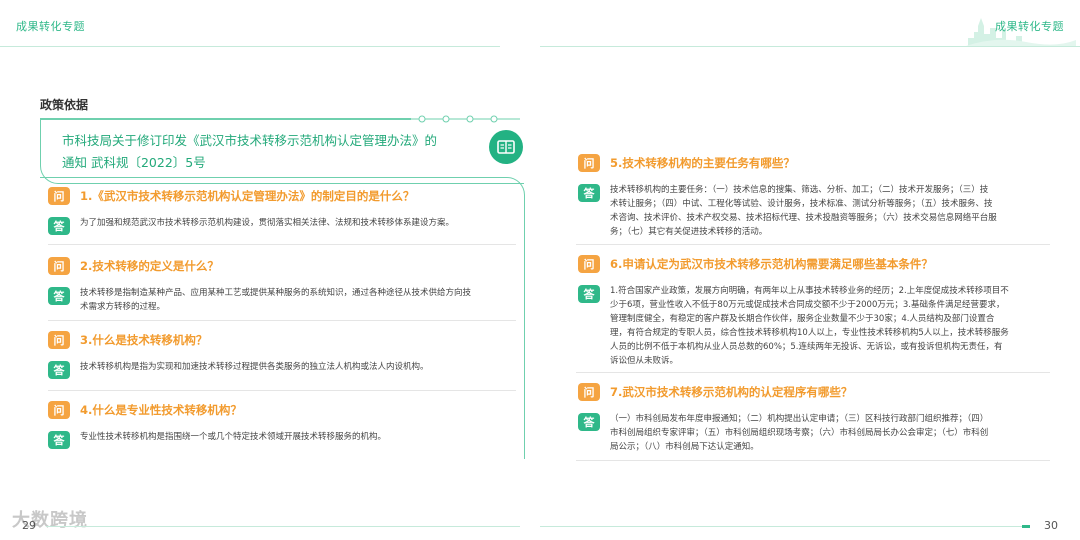  What do you see at coordinates (1029, 26) in the screenshot?
I see `header-title-right: 成果转化专题` at bounding box center [1029, 26].